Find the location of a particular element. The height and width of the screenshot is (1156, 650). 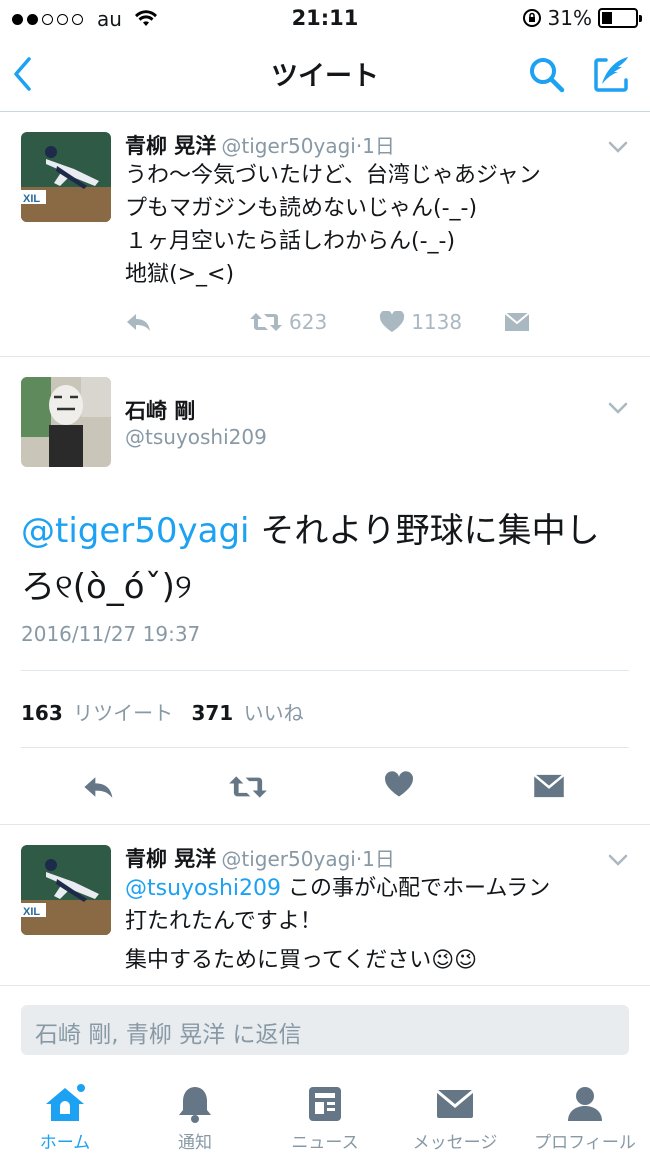

news-icon is located at coordinates (325, 1104).